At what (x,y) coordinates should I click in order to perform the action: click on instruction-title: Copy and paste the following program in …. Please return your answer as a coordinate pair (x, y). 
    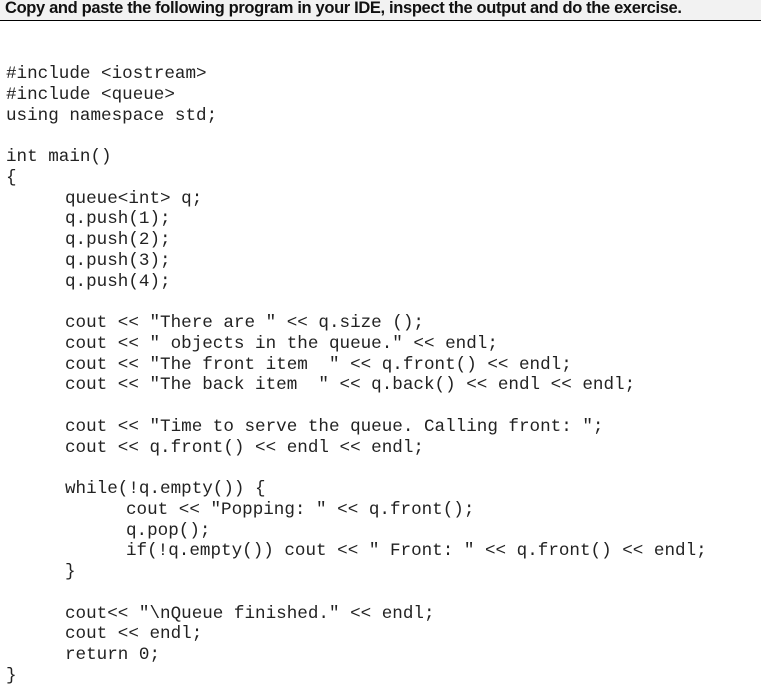
    Looking at the image, I should click on (343, 8).